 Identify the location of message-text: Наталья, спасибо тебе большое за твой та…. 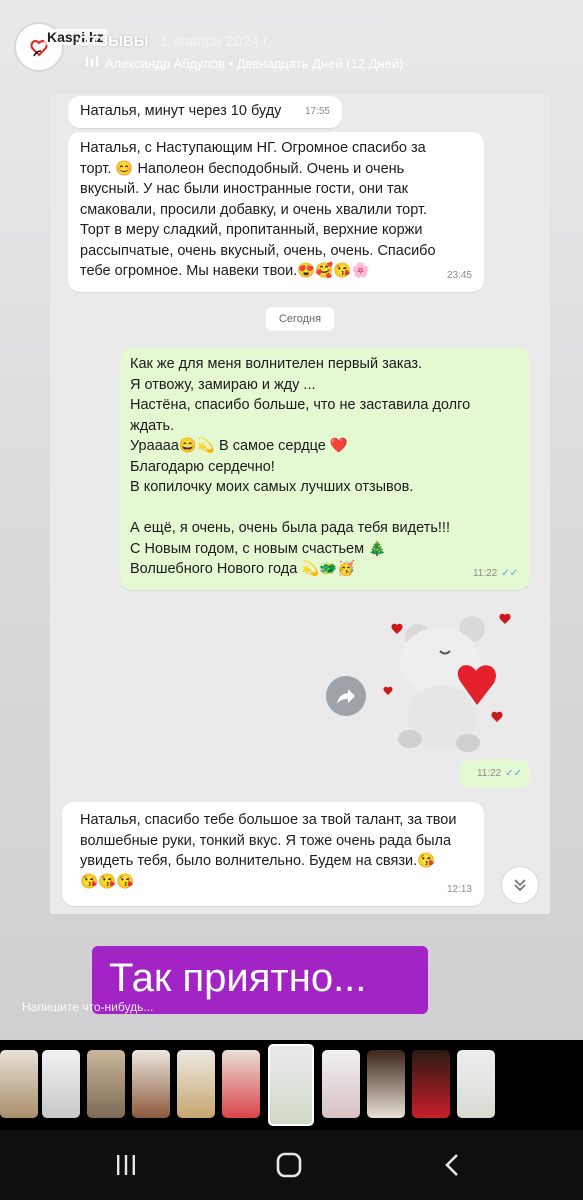
(268, 851).